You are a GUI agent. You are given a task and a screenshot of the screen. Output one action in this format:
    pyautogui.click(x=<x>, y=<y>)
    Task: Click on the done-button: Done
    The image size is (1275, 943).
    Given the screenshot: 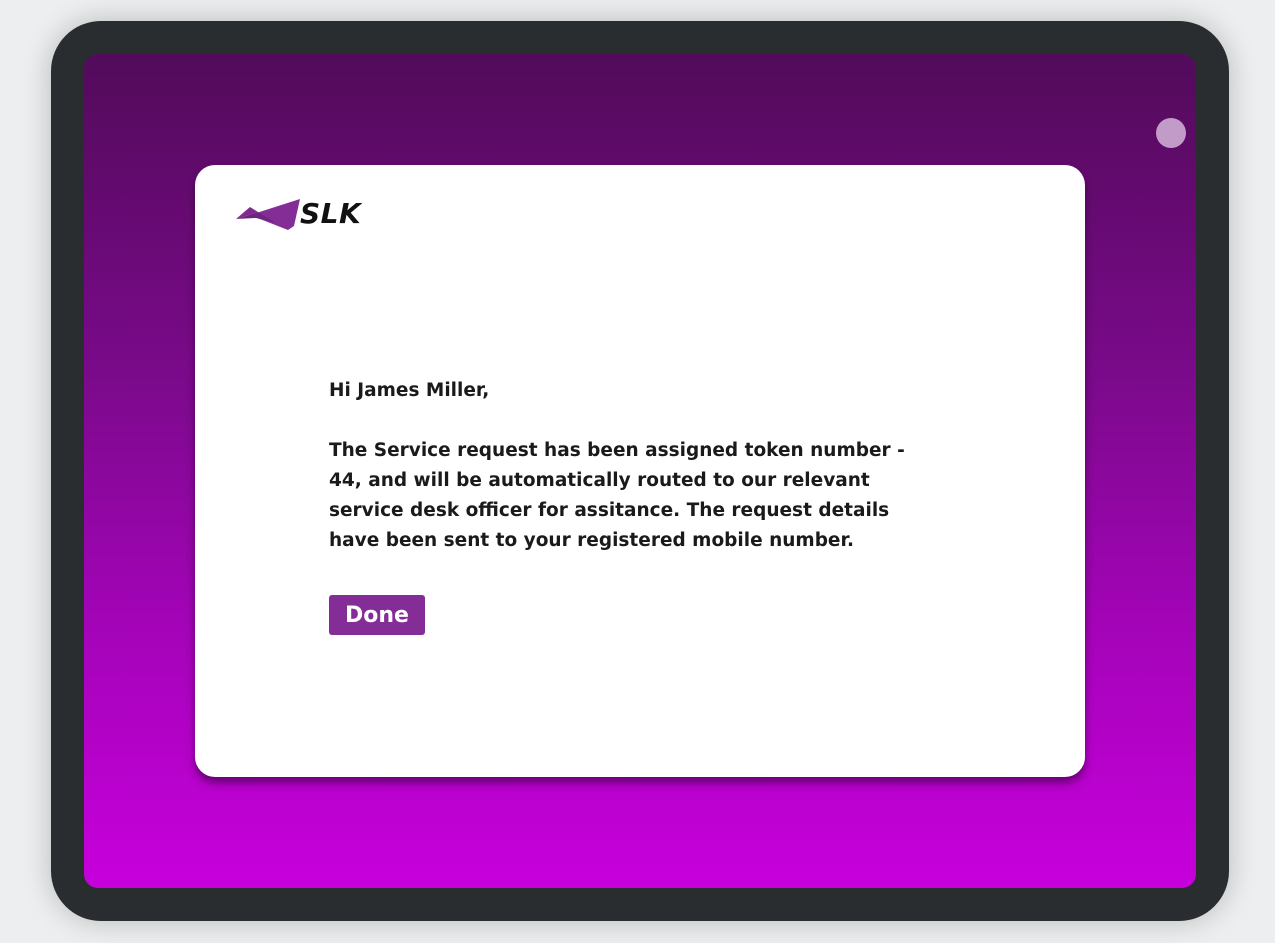 What is the action you would take?
    pyautogui.click(x=377, y=615)
    